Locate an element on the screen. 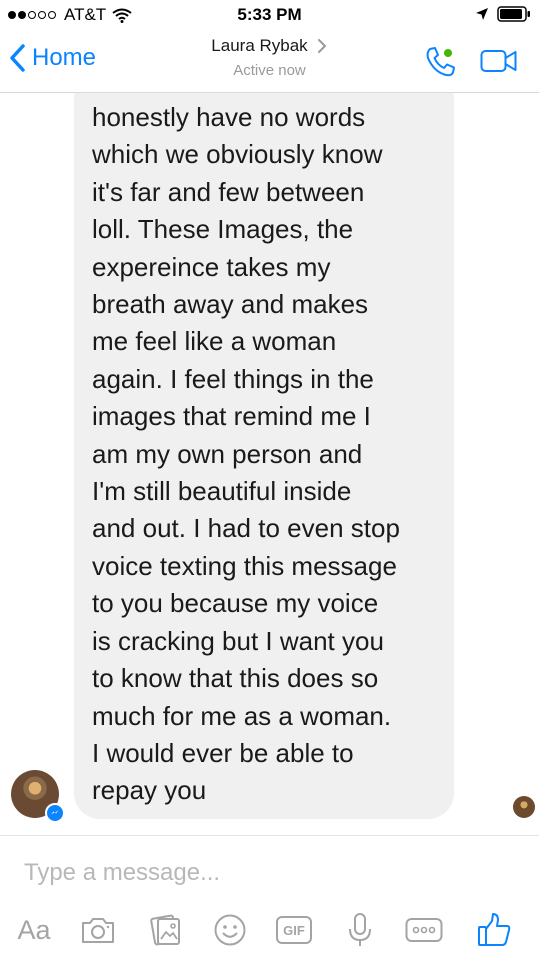 The height and width of the screenshot is (960, 539). battery-icon is located at coordinates (513, 14).